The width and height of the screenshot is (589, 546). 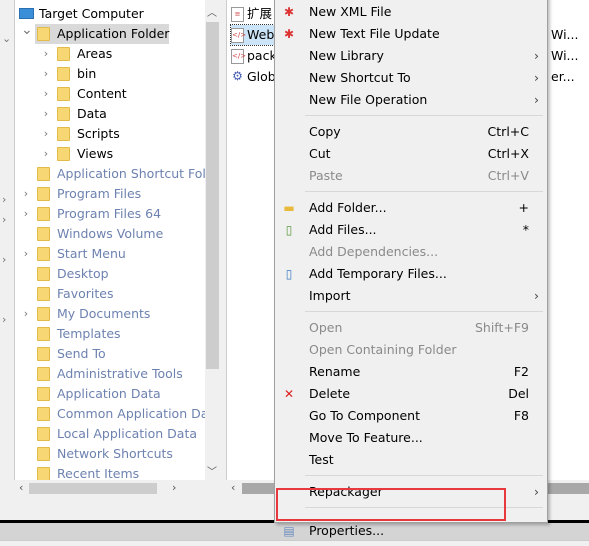 I want to click on tree-item: ⌄ Application Folder, so click(x=95, y=33).